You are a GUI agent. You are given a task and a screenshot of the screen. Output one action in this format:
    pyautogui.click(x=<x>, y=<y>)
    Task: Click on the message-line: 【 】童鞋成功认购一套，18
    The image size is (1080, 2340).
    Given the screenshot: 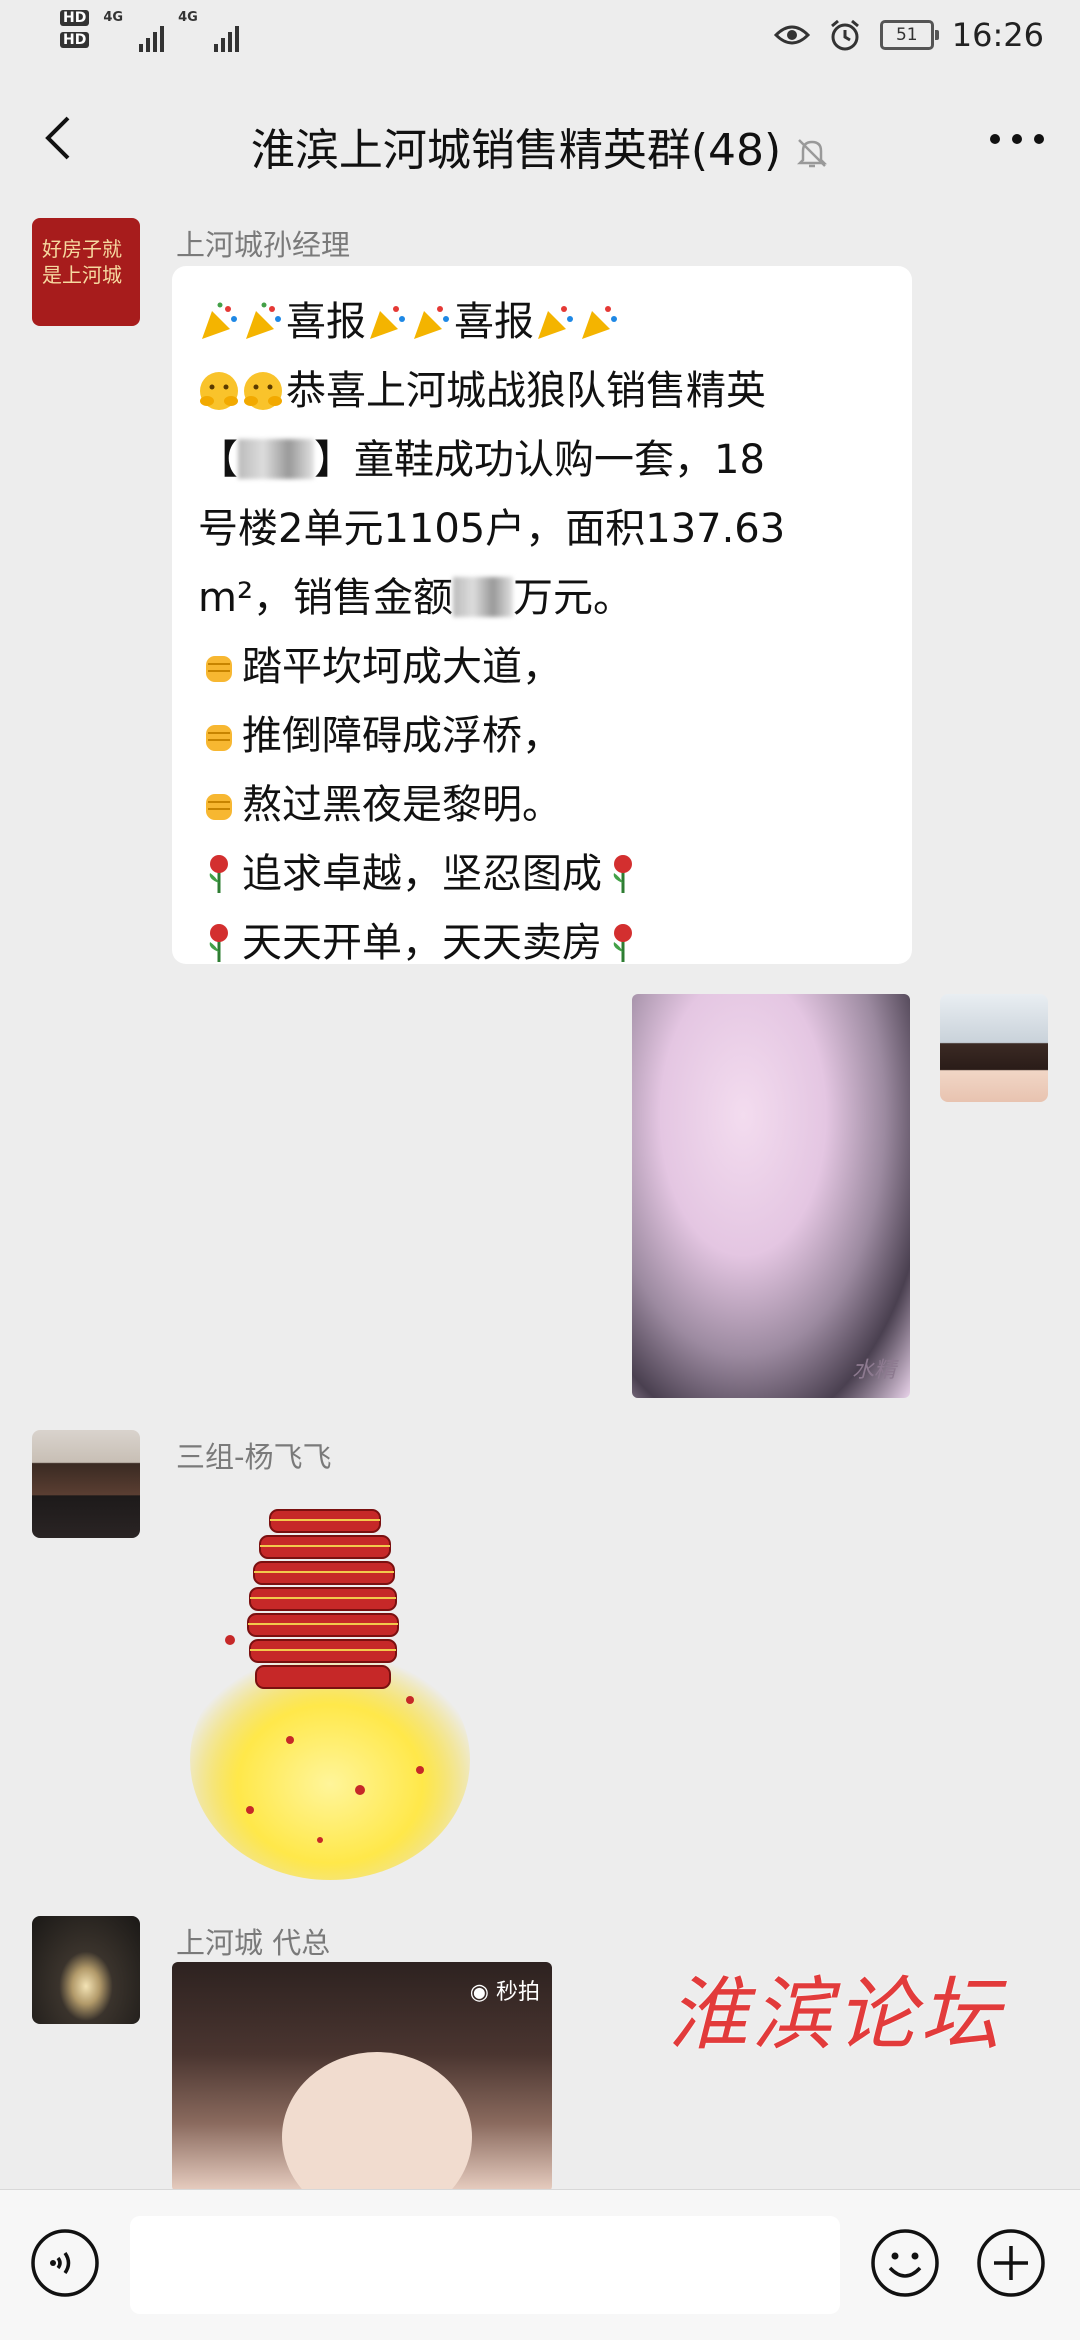 What is the action you would take?
    pyautogui.click(x=542, y=460)
    